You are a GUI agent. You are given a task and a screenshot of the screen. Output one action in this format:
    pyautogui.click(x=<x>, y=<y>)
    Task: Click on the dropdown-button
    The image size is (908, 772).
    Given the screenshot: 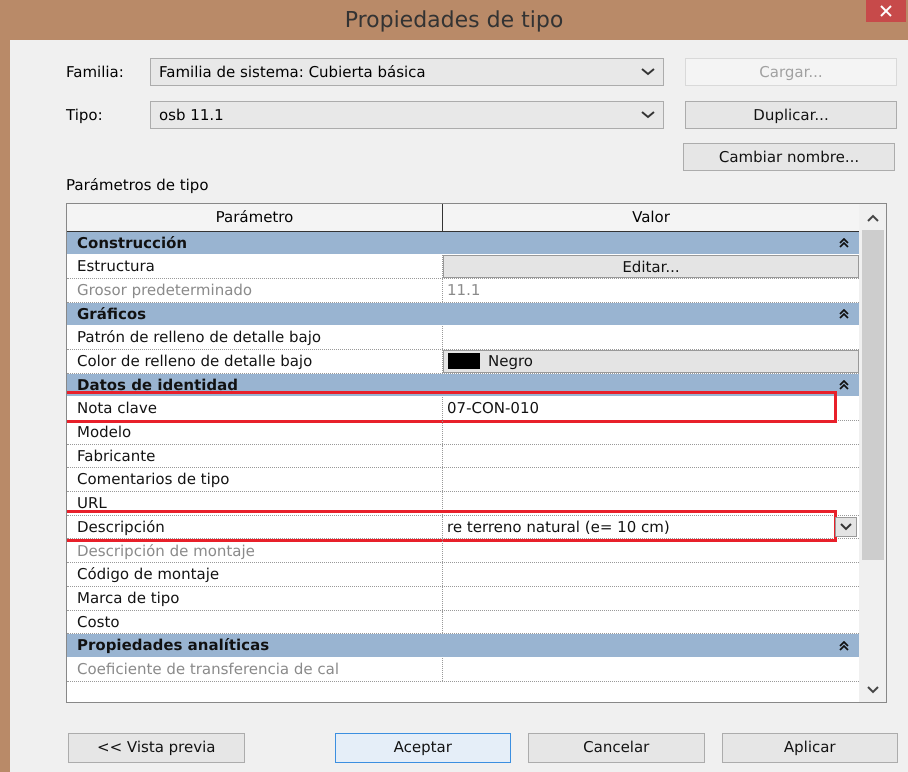 What is the action you would take?
    pyautogui.click(x=846, y=527)
    